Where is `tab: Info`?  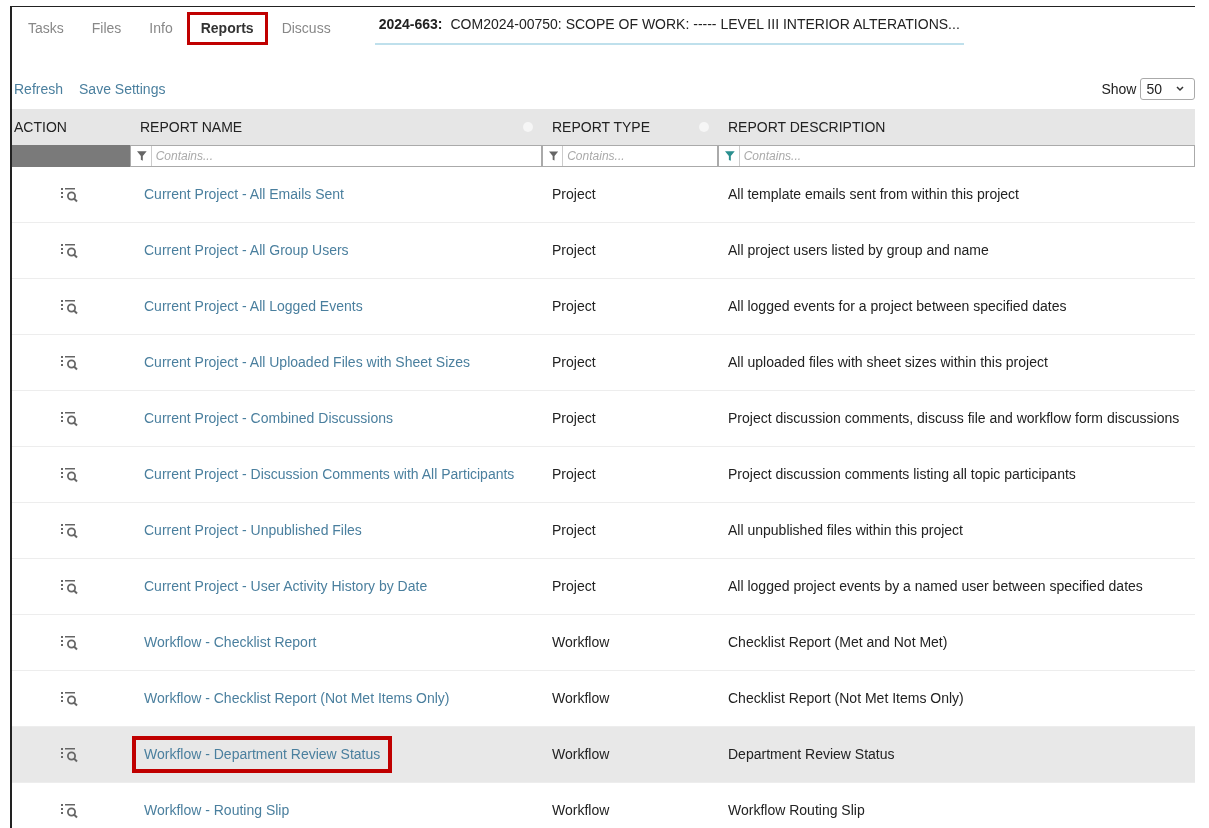
tab: Info is located at coordinates (161, 28).